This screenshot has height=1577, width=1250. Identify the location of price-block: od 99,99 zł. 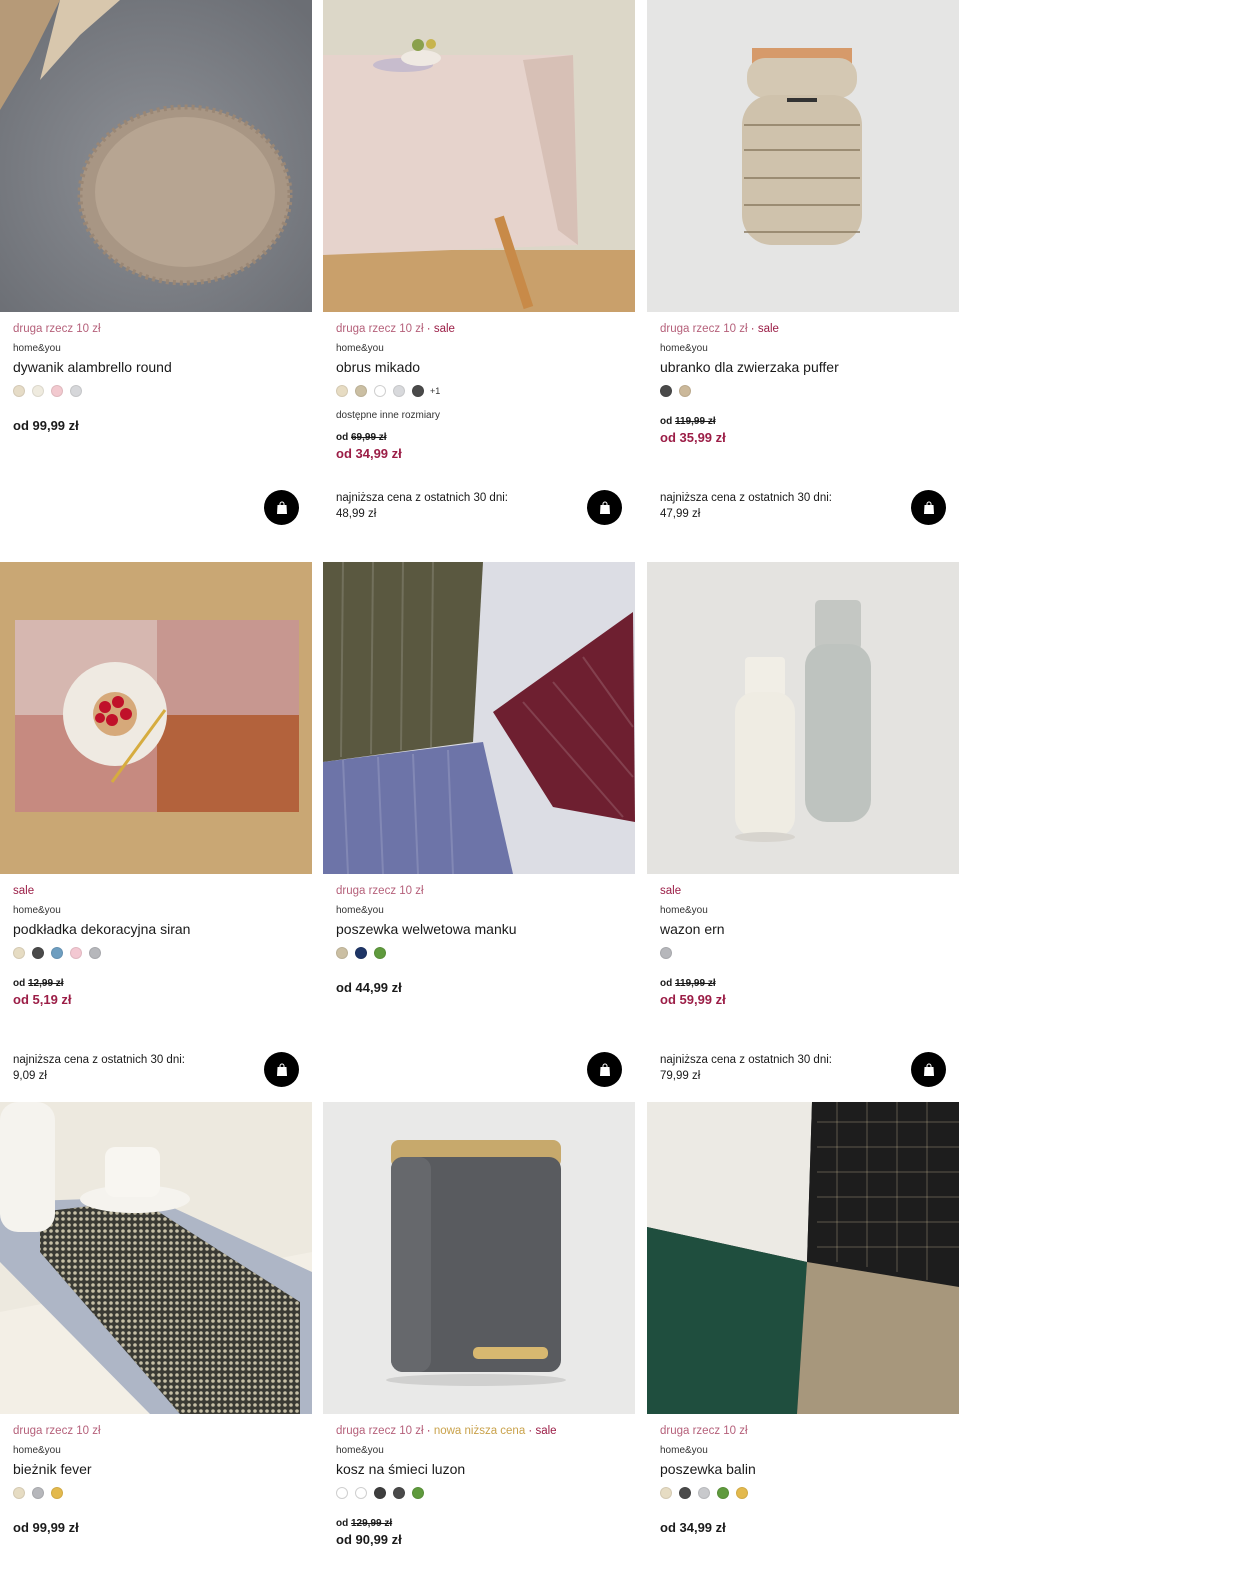
(156, 426).